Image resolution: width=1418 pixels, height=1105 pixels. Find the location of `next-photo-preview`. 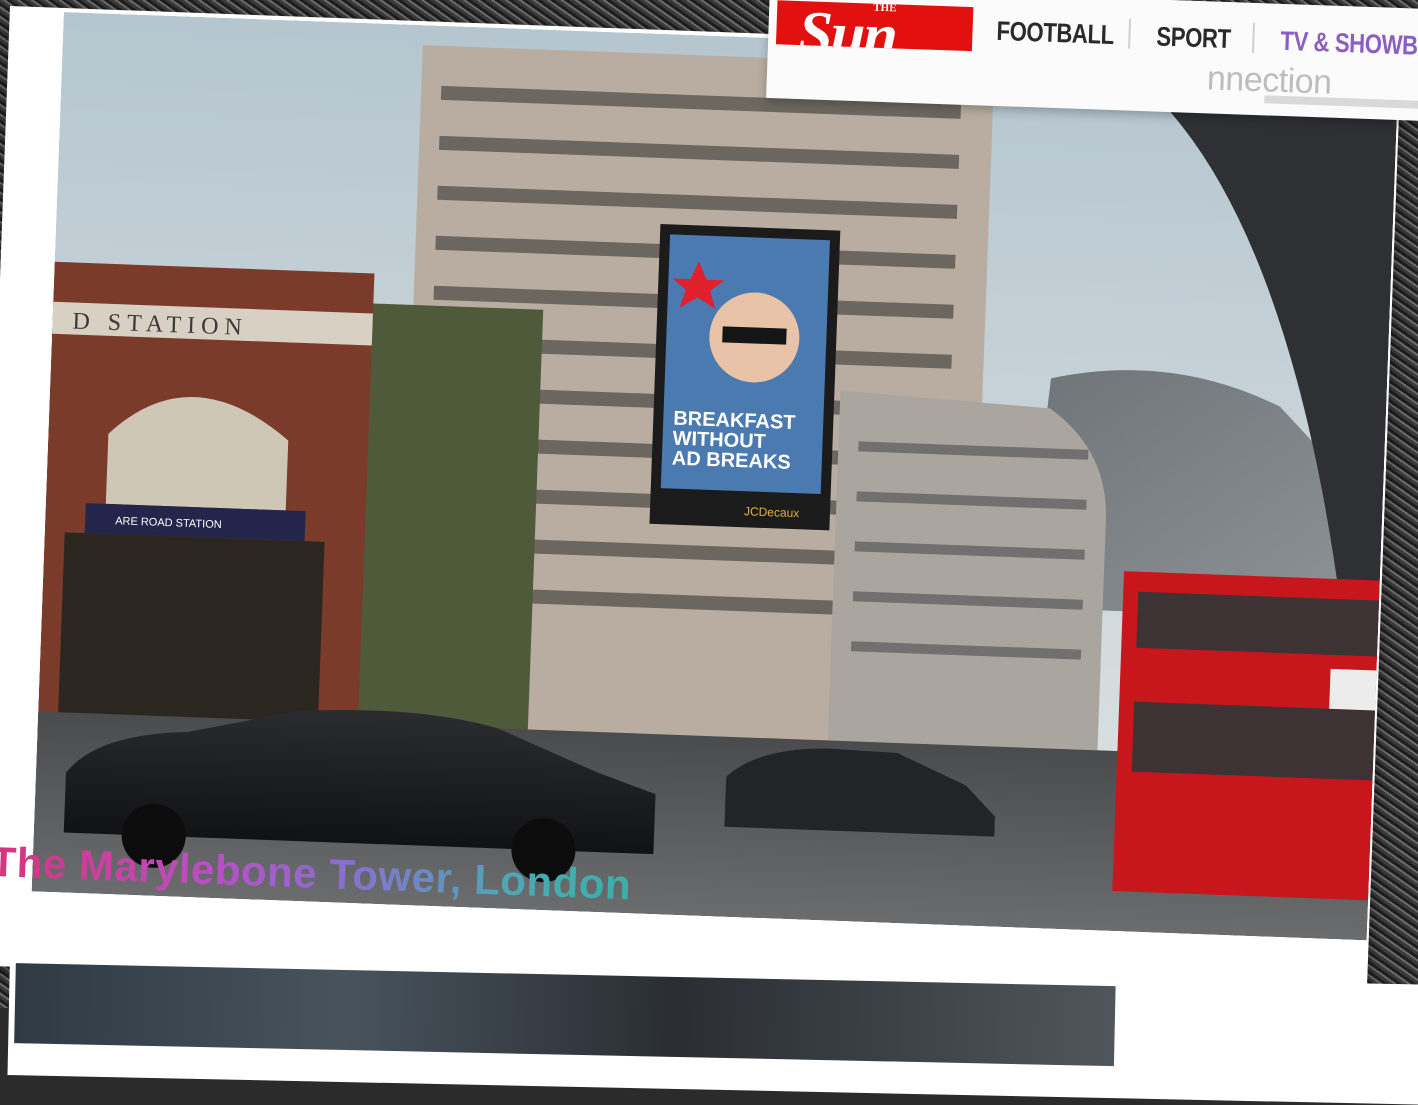

next-photo-preview is located at coordinates (565, 1015).